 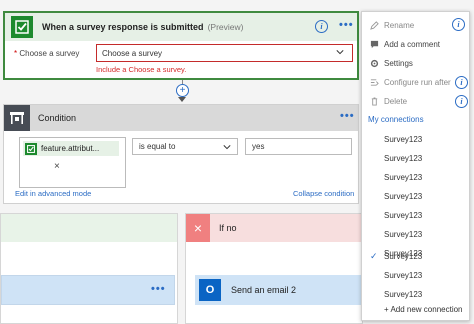 I want to click on action-more-options-icon: •••, so click(x=158, y=289).